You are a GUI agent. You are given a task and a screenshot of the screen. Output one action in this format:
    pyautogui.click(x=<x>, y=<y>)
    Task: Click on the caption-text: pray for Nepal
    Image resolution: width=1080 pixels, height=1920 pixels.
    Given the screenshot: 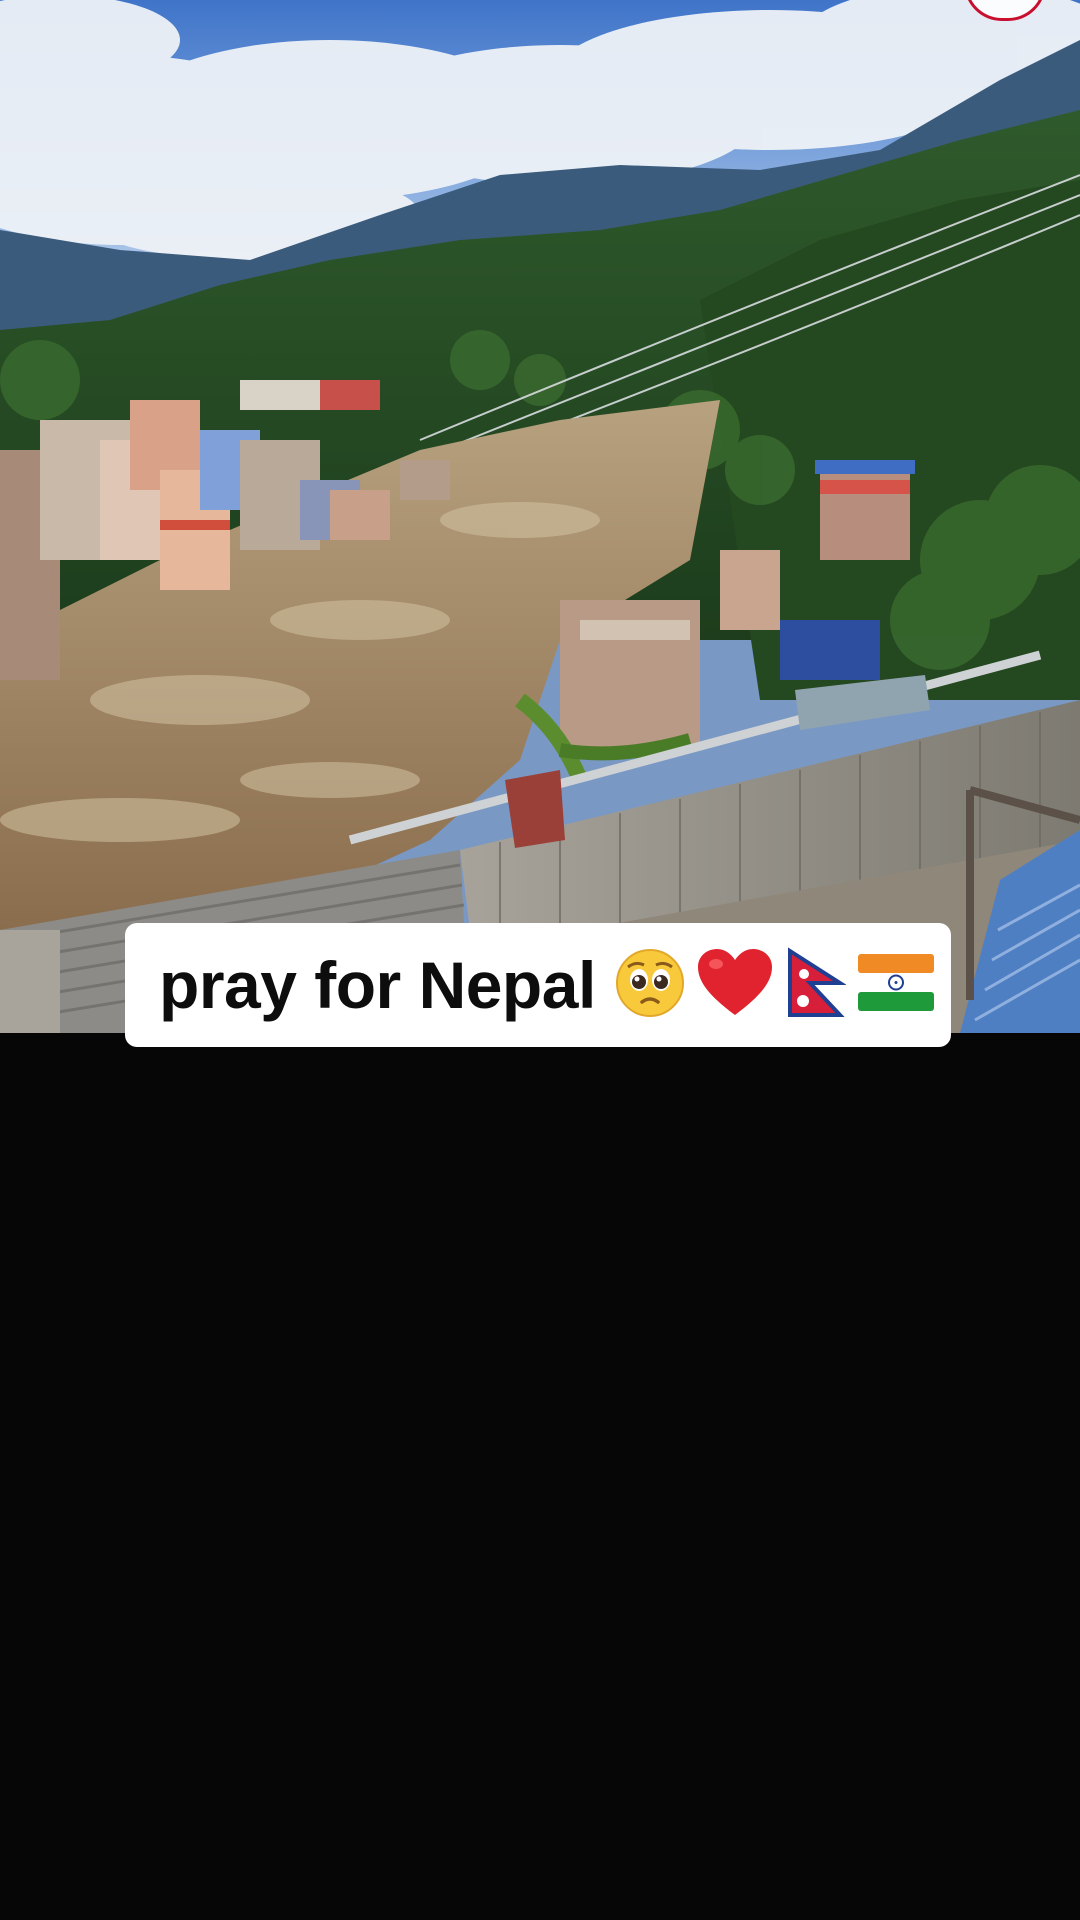 What is the action you would take?
    pyautogui.click(x=377, y=985)
    